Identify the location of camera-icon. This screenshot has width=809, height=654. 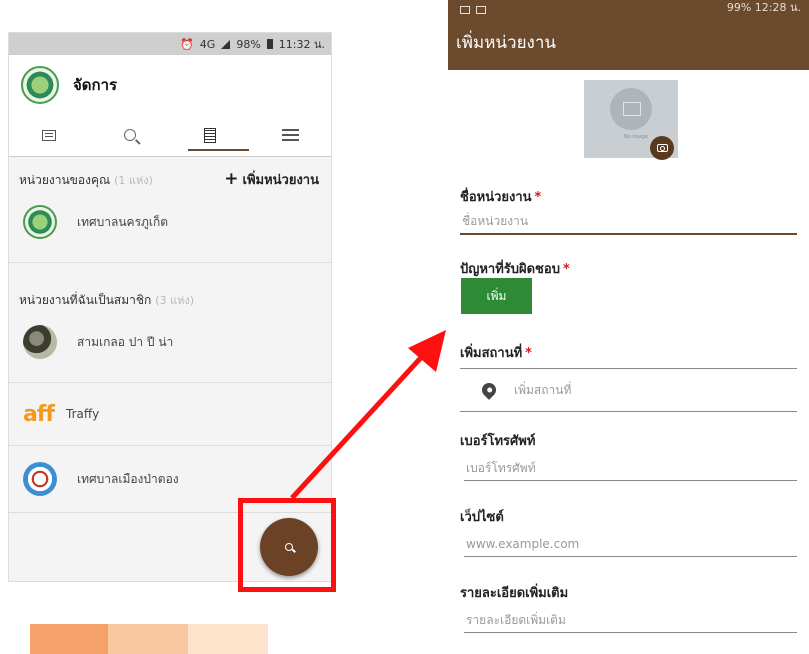
(662, 148).